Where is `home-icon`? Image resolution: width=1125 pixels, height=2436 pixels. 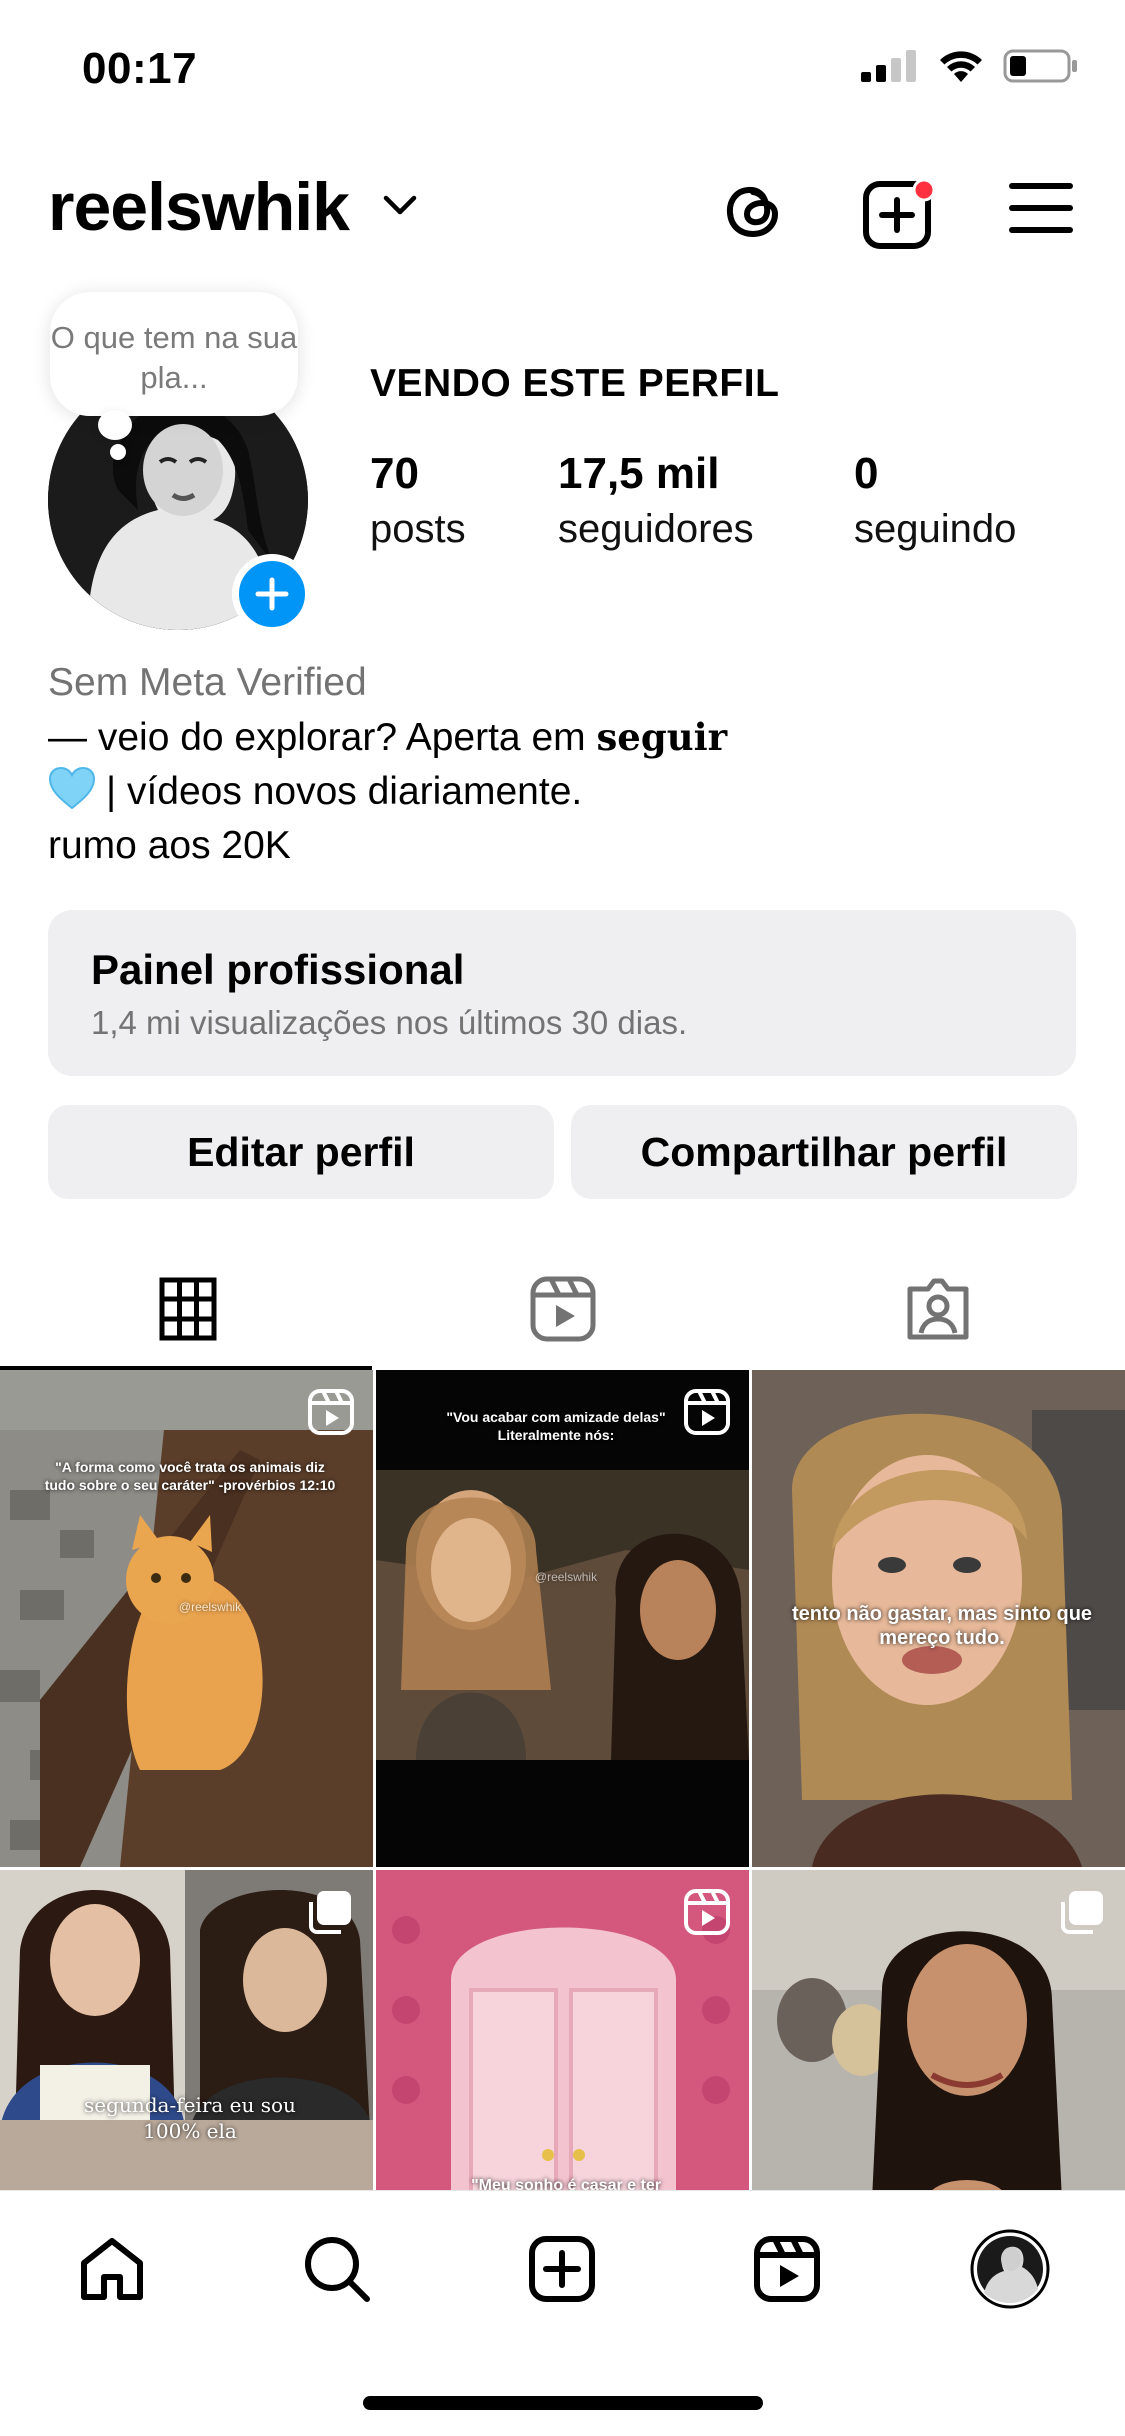
home-icon is located at coordinates (112, 2269).